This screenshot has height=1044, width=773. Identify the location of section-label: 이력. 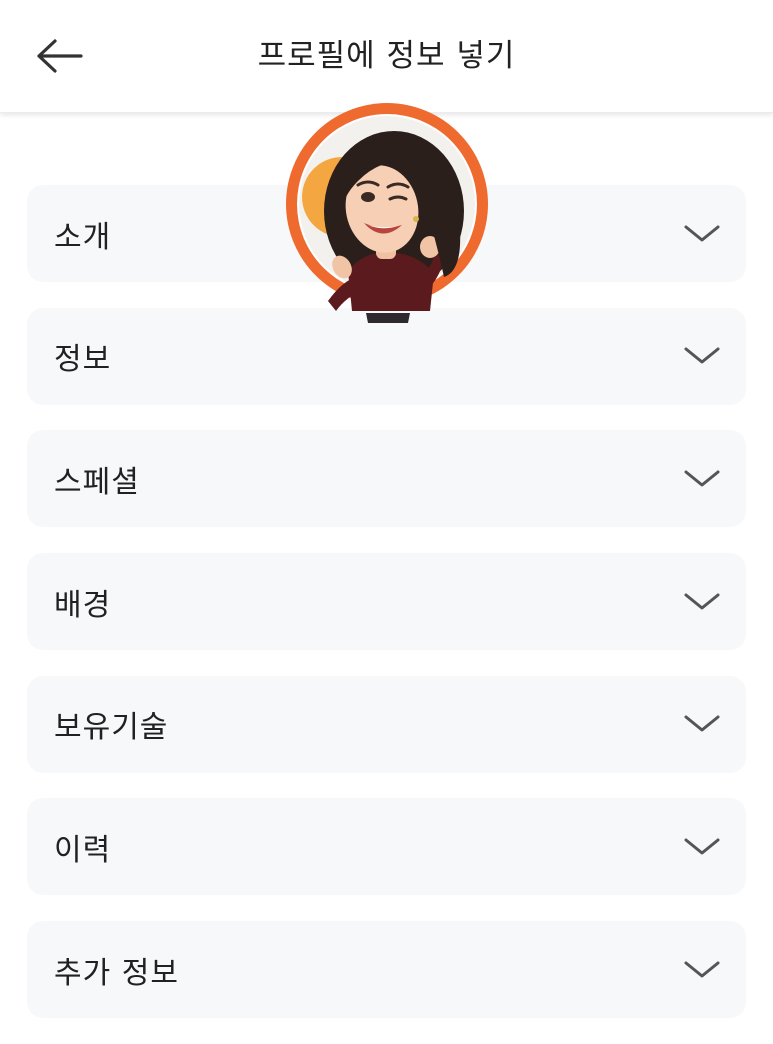
(83, 850).